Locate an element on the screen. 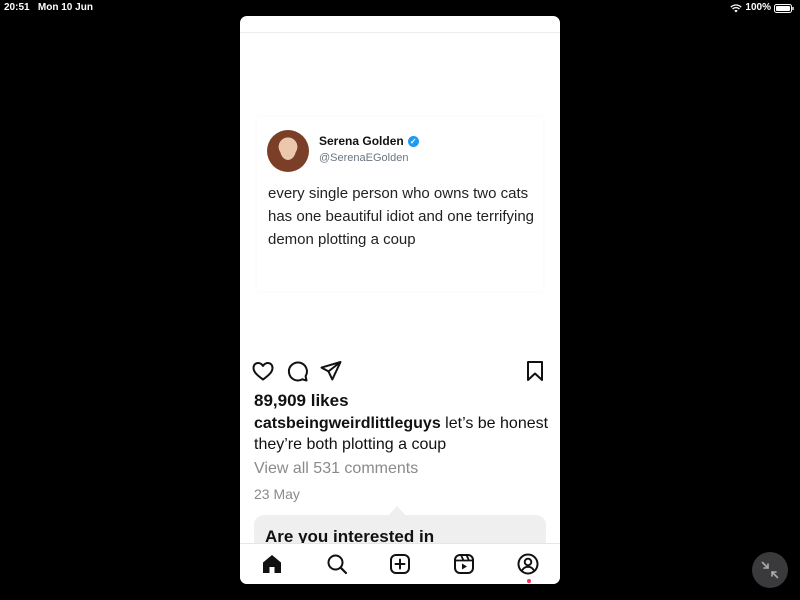 The height and width of the screenshot is (600, 800). heart-icon is located at coordinates (263, 371).